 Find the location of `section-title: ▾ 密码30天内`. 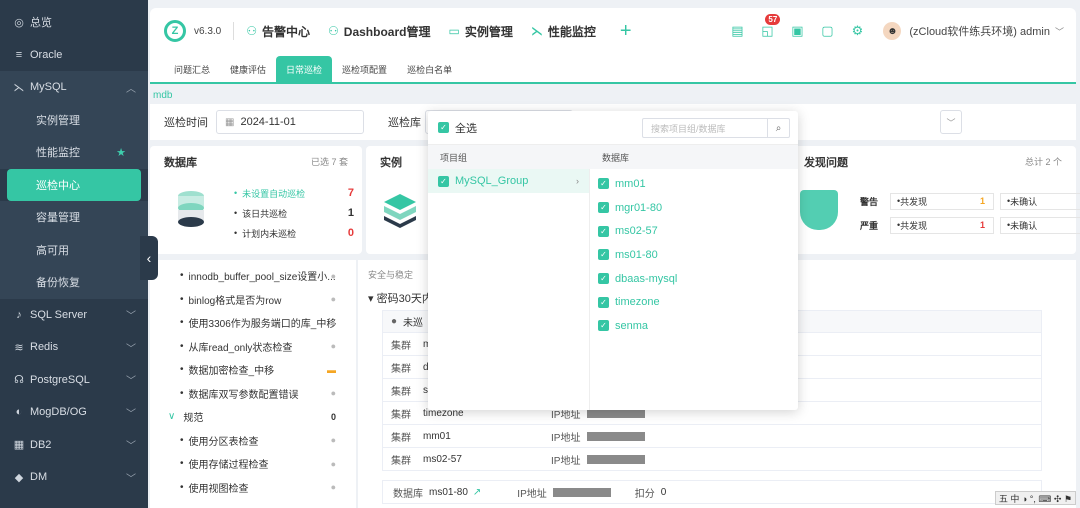

section-title: ▾ 密码30天内 is located at coordinates (400, 298).